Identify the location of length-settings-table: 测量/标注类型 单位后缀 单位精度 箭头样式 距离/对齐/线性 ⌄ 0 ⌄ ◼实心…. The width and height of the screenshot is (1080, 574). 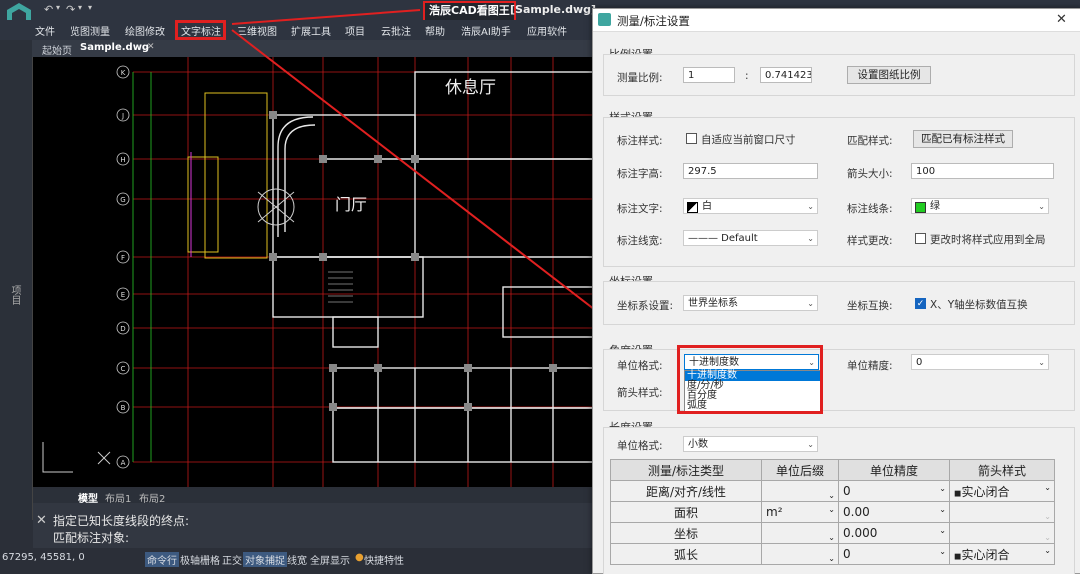
(832, 512).